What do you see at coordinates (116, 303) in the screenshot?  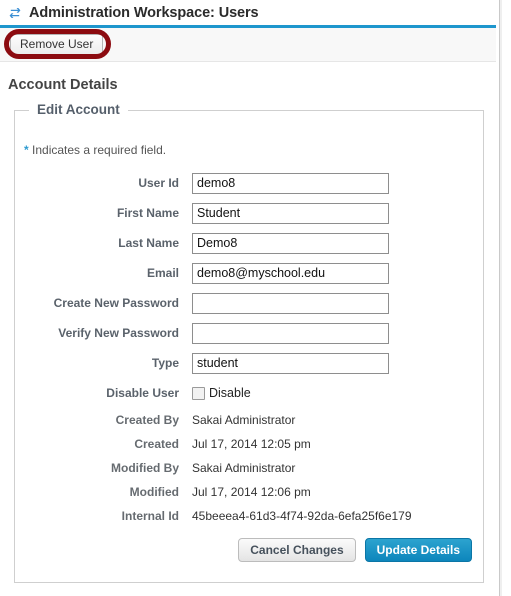 I see `label-create-new-password: Create New Password` at bounding box center [116, 303].